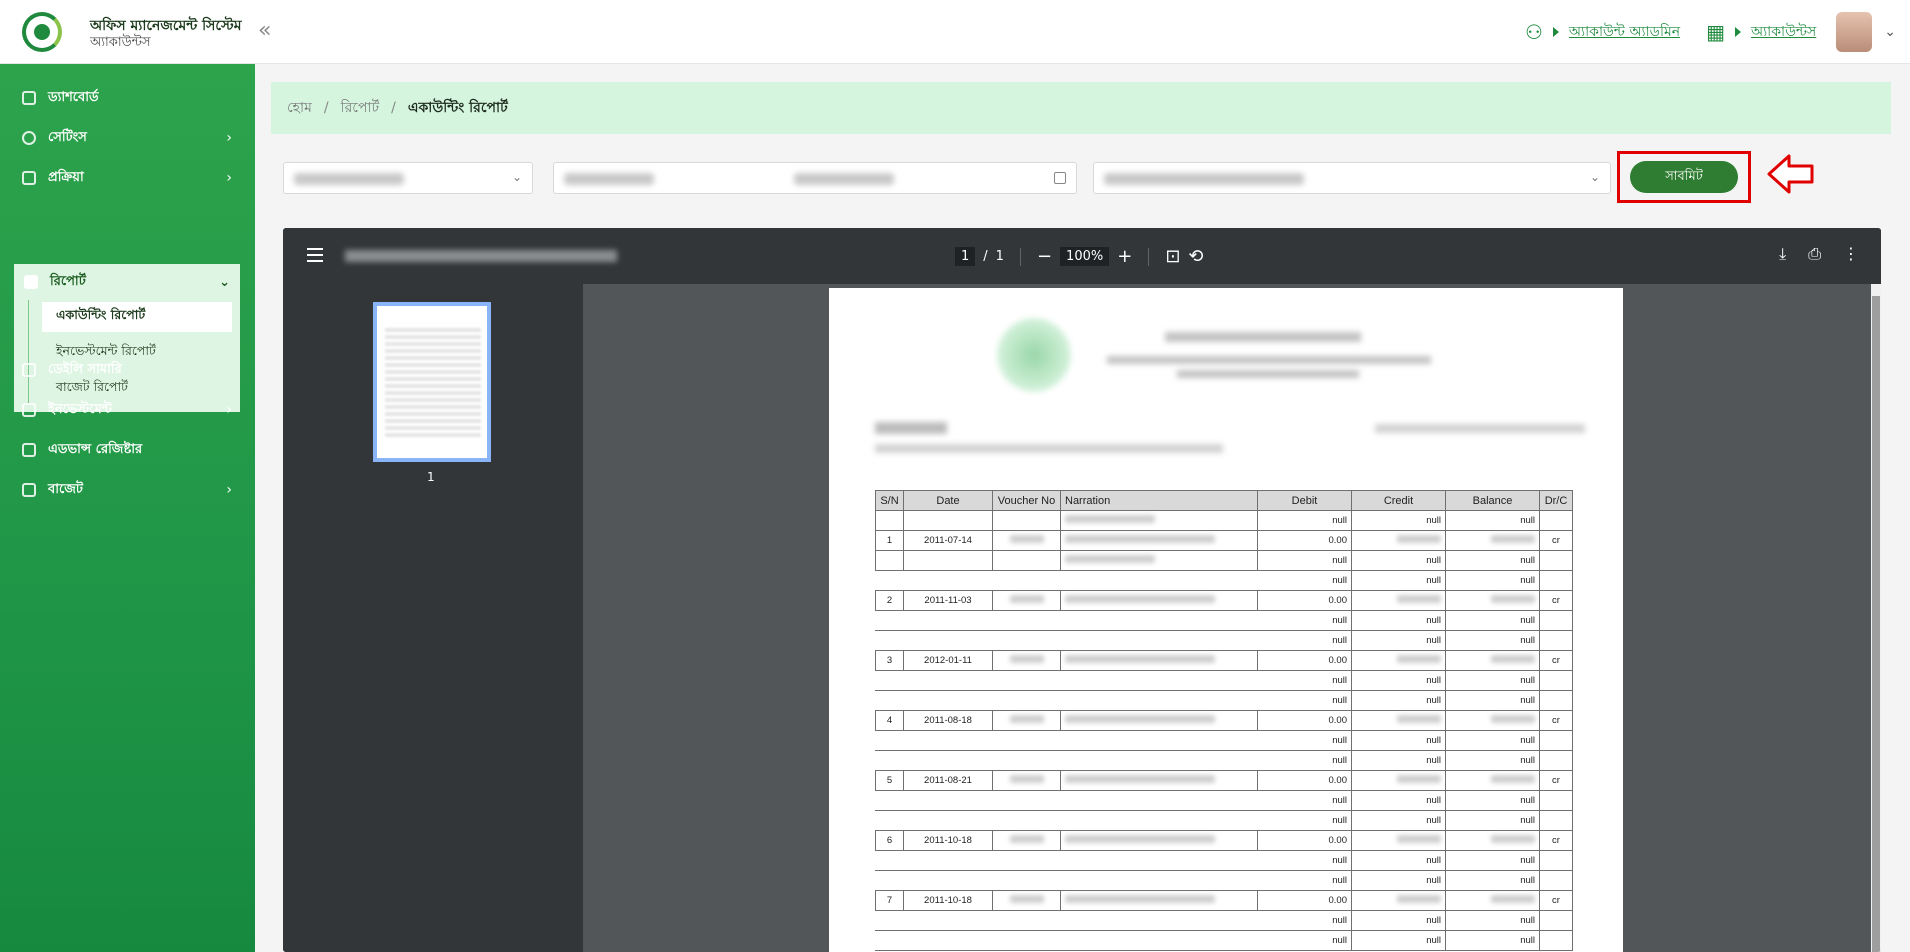 The width and height of the screenshot is (1910, 952). Describe the element at coordinates (1049, 448) in the screenshot. I see `report-meta` at that location.